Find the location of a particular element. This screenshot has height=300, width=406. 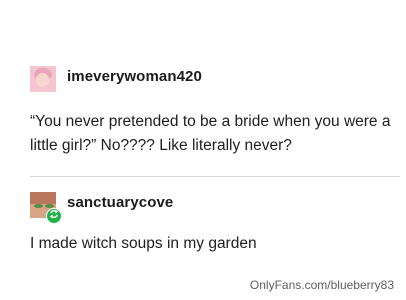

reblog-icon is located at coordinates (54, 216).